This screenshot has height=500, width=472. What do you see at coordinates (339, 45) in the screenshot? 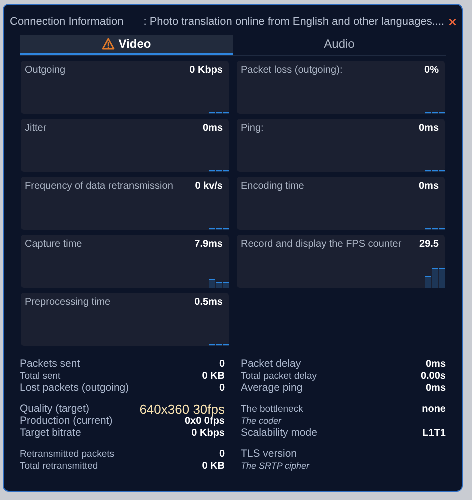
I see `tab: Audio` at bounding box center [339, 45].